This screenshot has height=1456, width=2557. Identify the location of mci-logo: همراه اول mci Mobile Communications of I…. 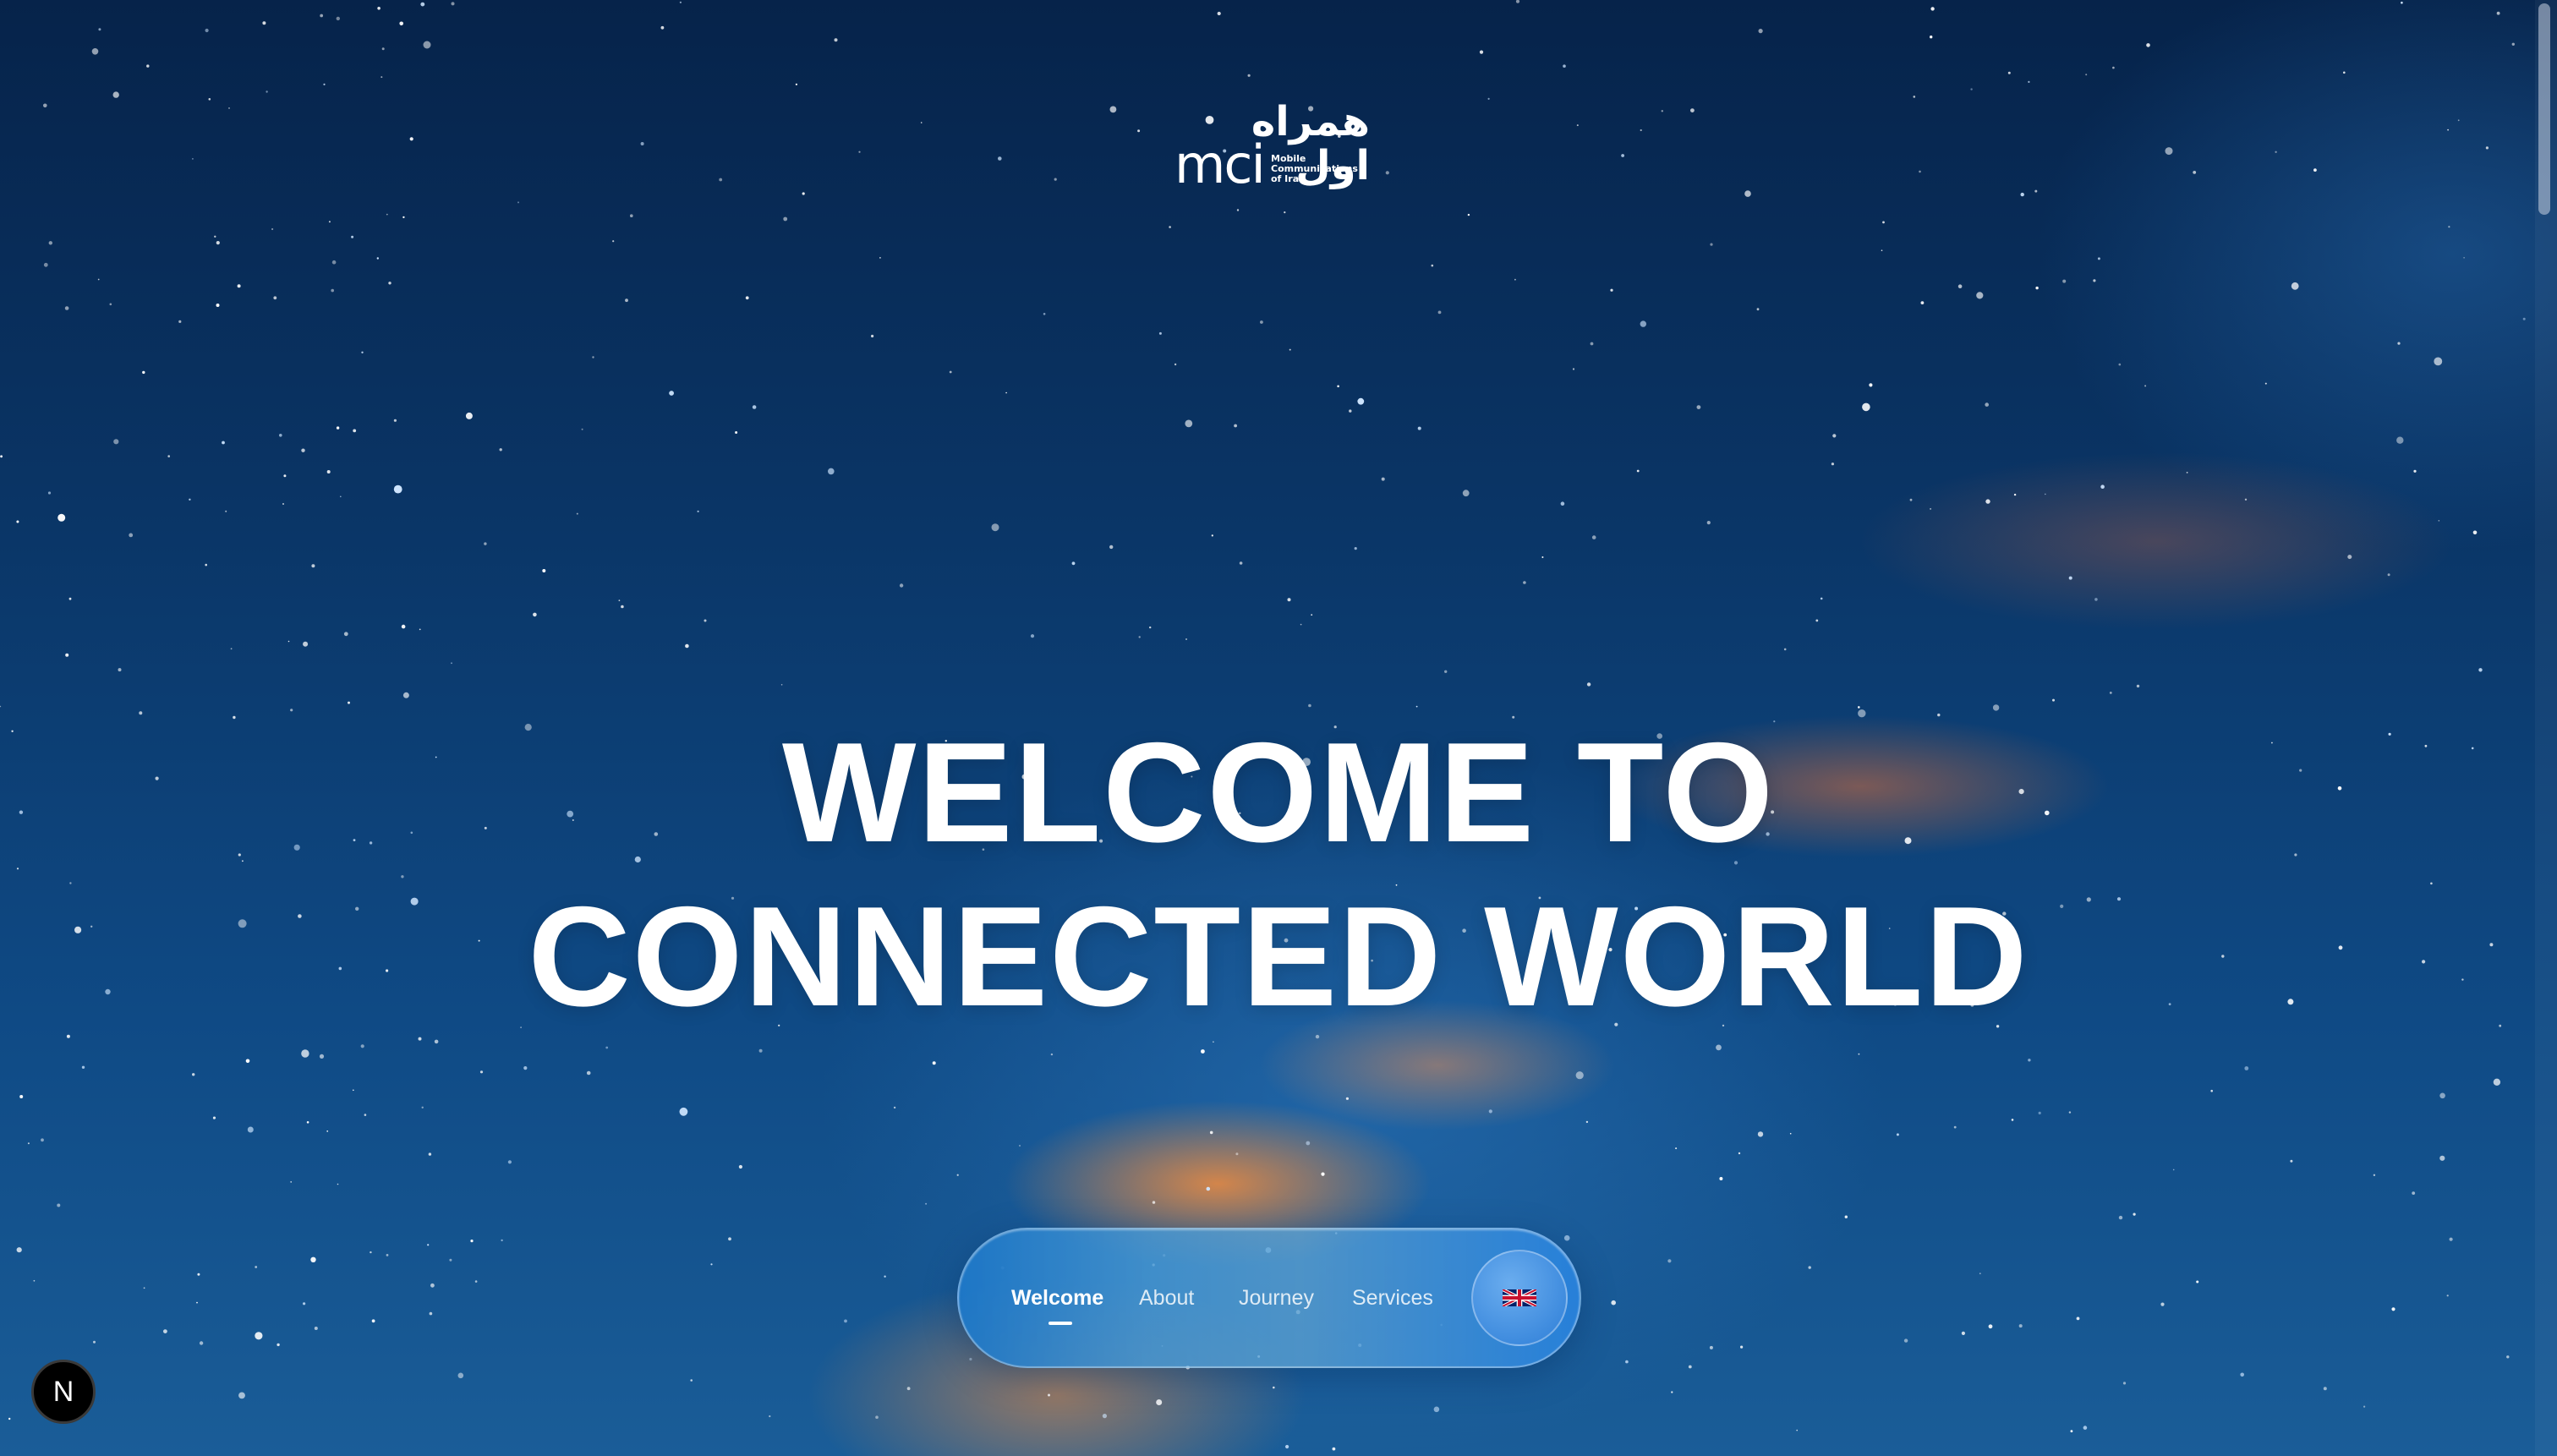
(1271, 145).